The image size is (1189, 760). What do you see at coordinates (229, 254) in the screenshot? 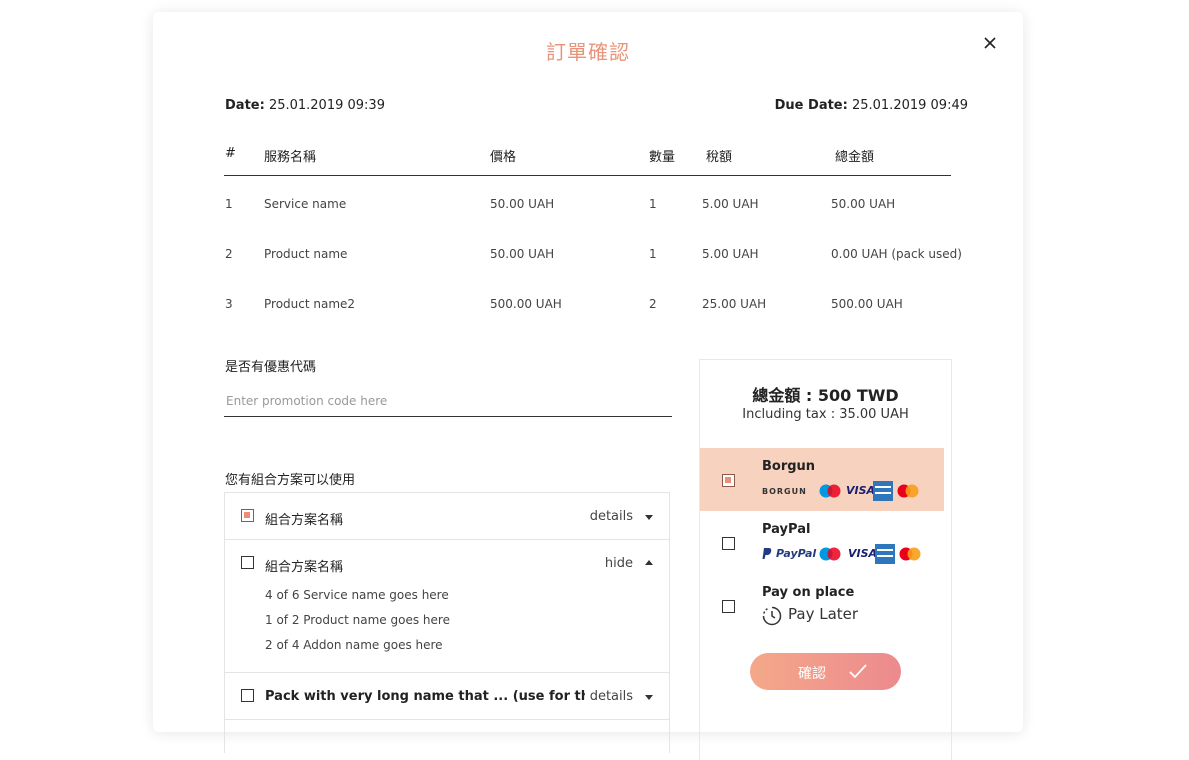
I see `cell-index: 2` at bounding box center [229, 254].